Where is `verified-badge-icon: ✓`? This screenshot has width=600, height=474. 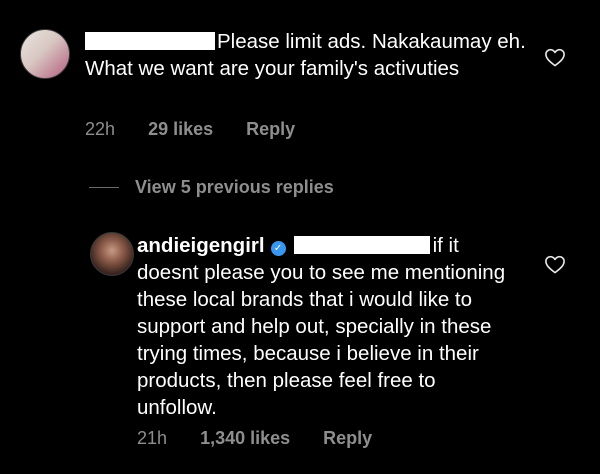 verified-badge-icon: ✓ is located at coordinates (278, 248).